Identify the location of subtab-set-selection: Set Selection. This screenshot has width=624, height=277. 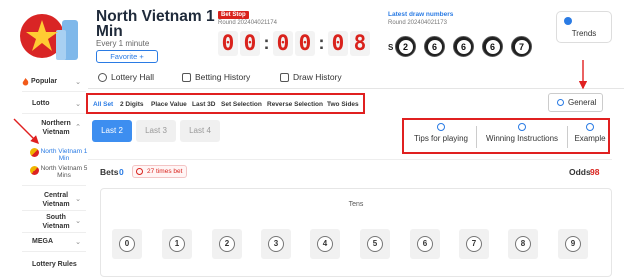
(241, 104).